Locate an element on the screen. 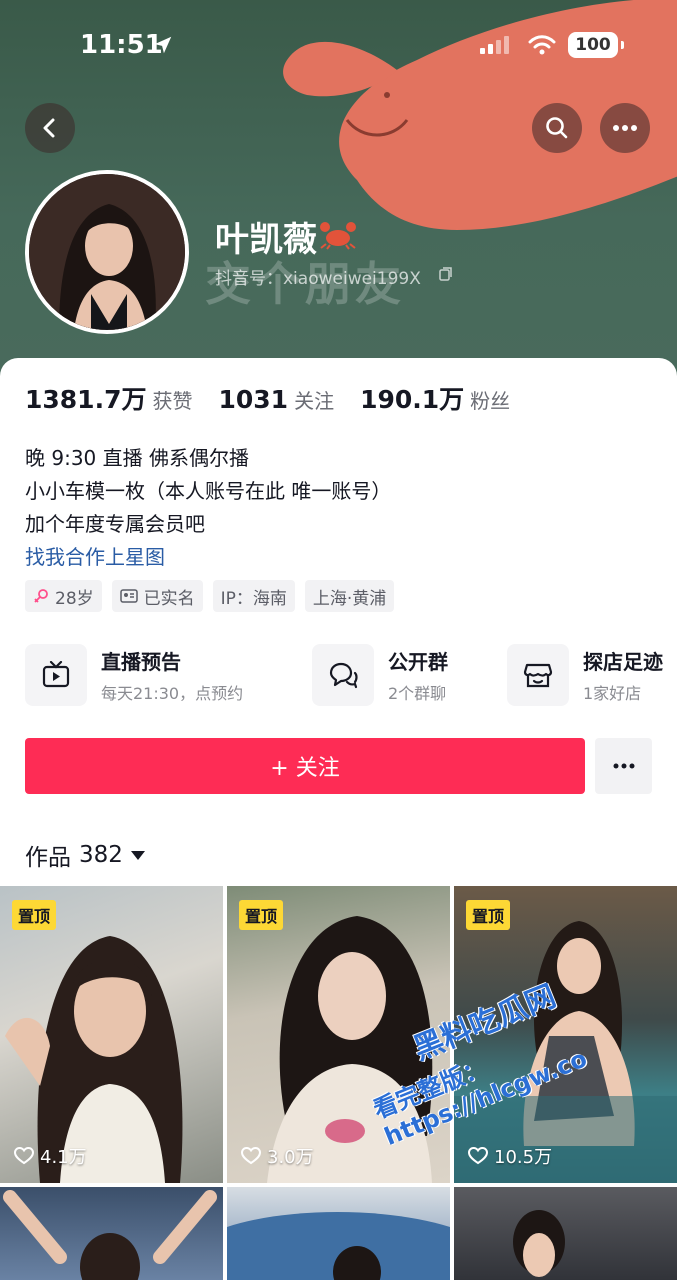 Image resolution: width=677 pixels, height=1280 pixels. video-likes: 4.1万 is located at coordinates (50, 1156).